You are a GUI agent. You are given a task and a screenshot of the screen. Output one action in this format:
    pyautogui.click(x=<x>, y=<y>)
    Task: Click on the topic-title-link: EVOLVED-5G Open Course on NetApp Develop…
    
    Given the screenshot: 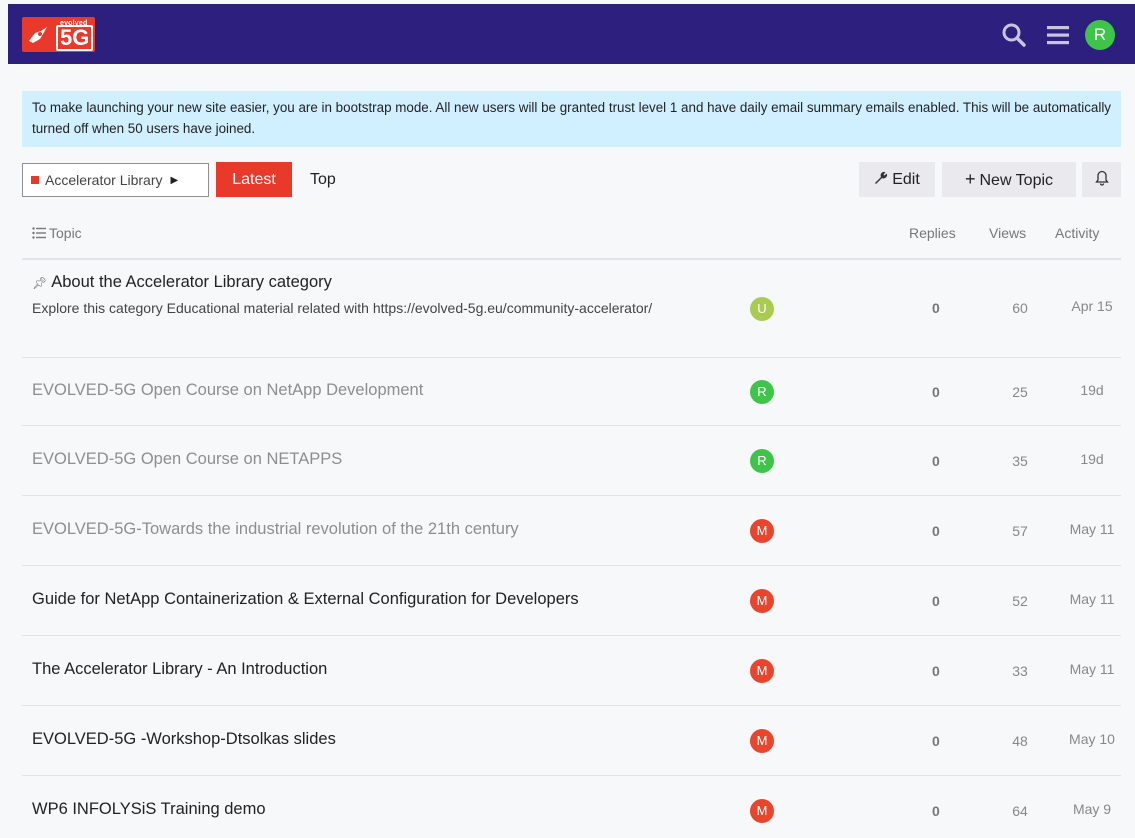 What is the action you would take?
    pyautogui.click(x=227, y=390)
    